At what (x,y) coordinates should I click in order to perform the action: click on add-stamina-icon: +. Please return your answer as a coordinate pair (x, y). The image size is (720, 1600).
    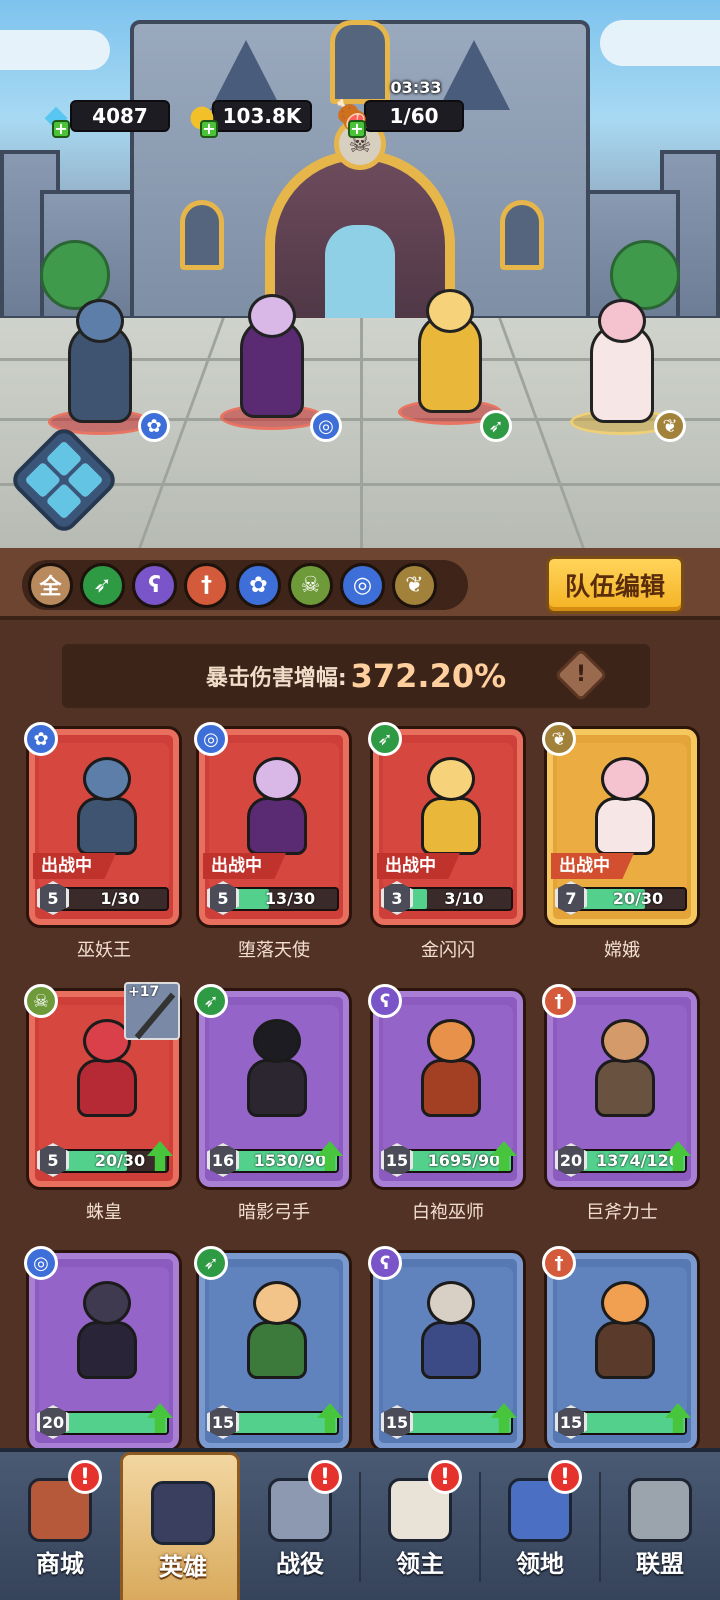
    Looking at the image, I should click on (357, 129).